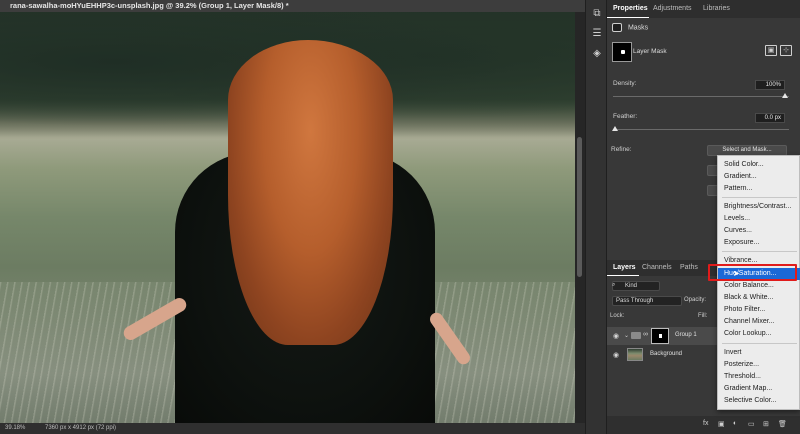 This screenshot has height=434, width=800. What do you see at coordinates (686, 335) in the screenshot?
I see `layer-name: Group 1` at bounding box center [686, 335].